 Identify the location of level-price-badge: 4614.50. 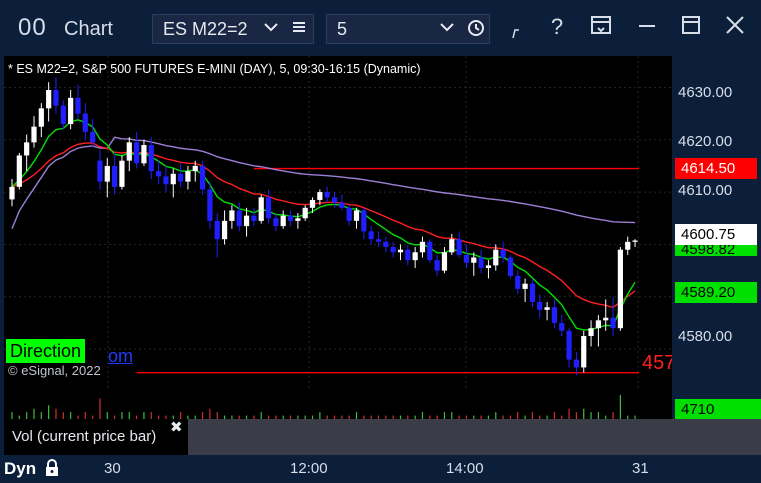
(716, 168).